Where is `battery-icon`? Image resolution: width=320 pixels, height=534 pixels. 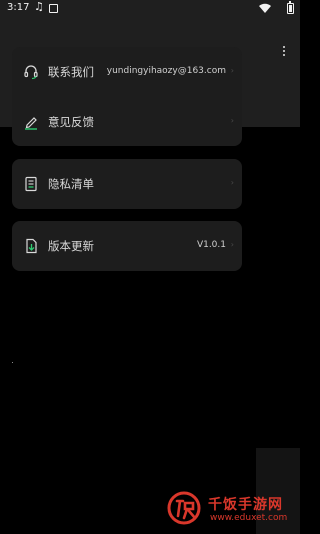 battery-icon is located at coordinates (290, 7).